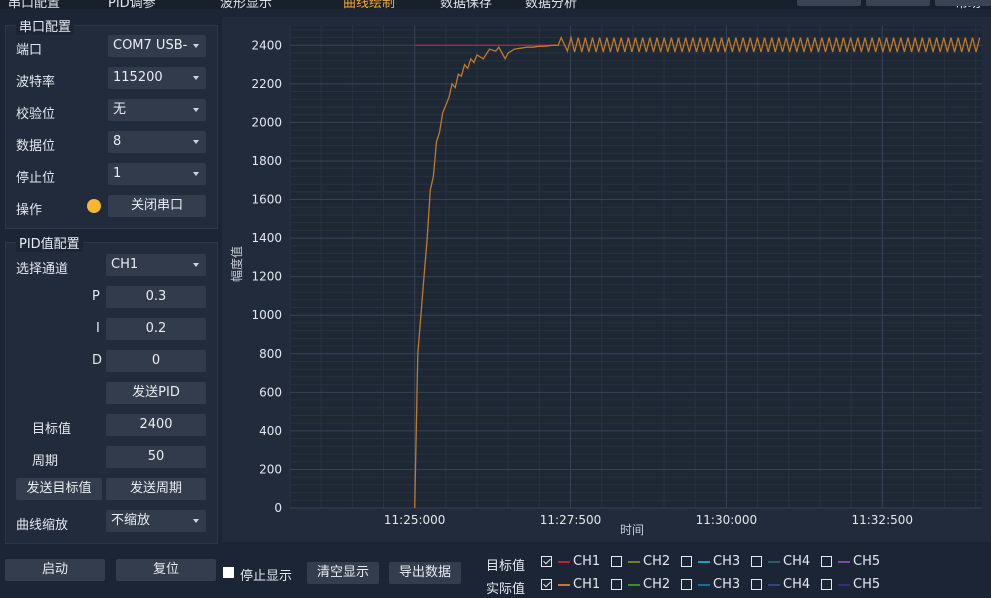  Describe the element at coordinates (616, 561) in the screenshot. I see `target-ch2-checkbox` at that location.